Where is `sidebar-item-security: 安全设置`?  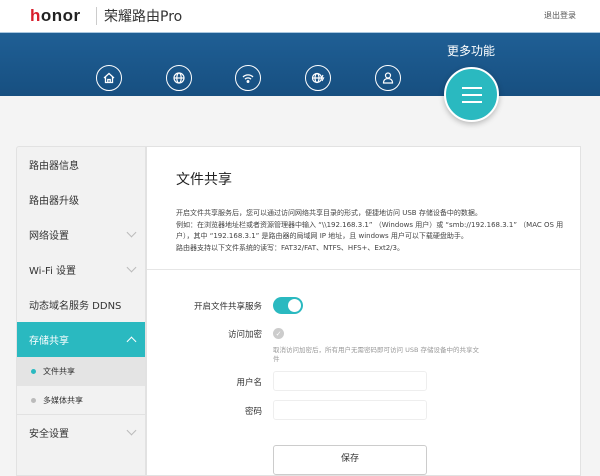
sidebar-item-security: 安全设置 is located at coordinates (81, 432).